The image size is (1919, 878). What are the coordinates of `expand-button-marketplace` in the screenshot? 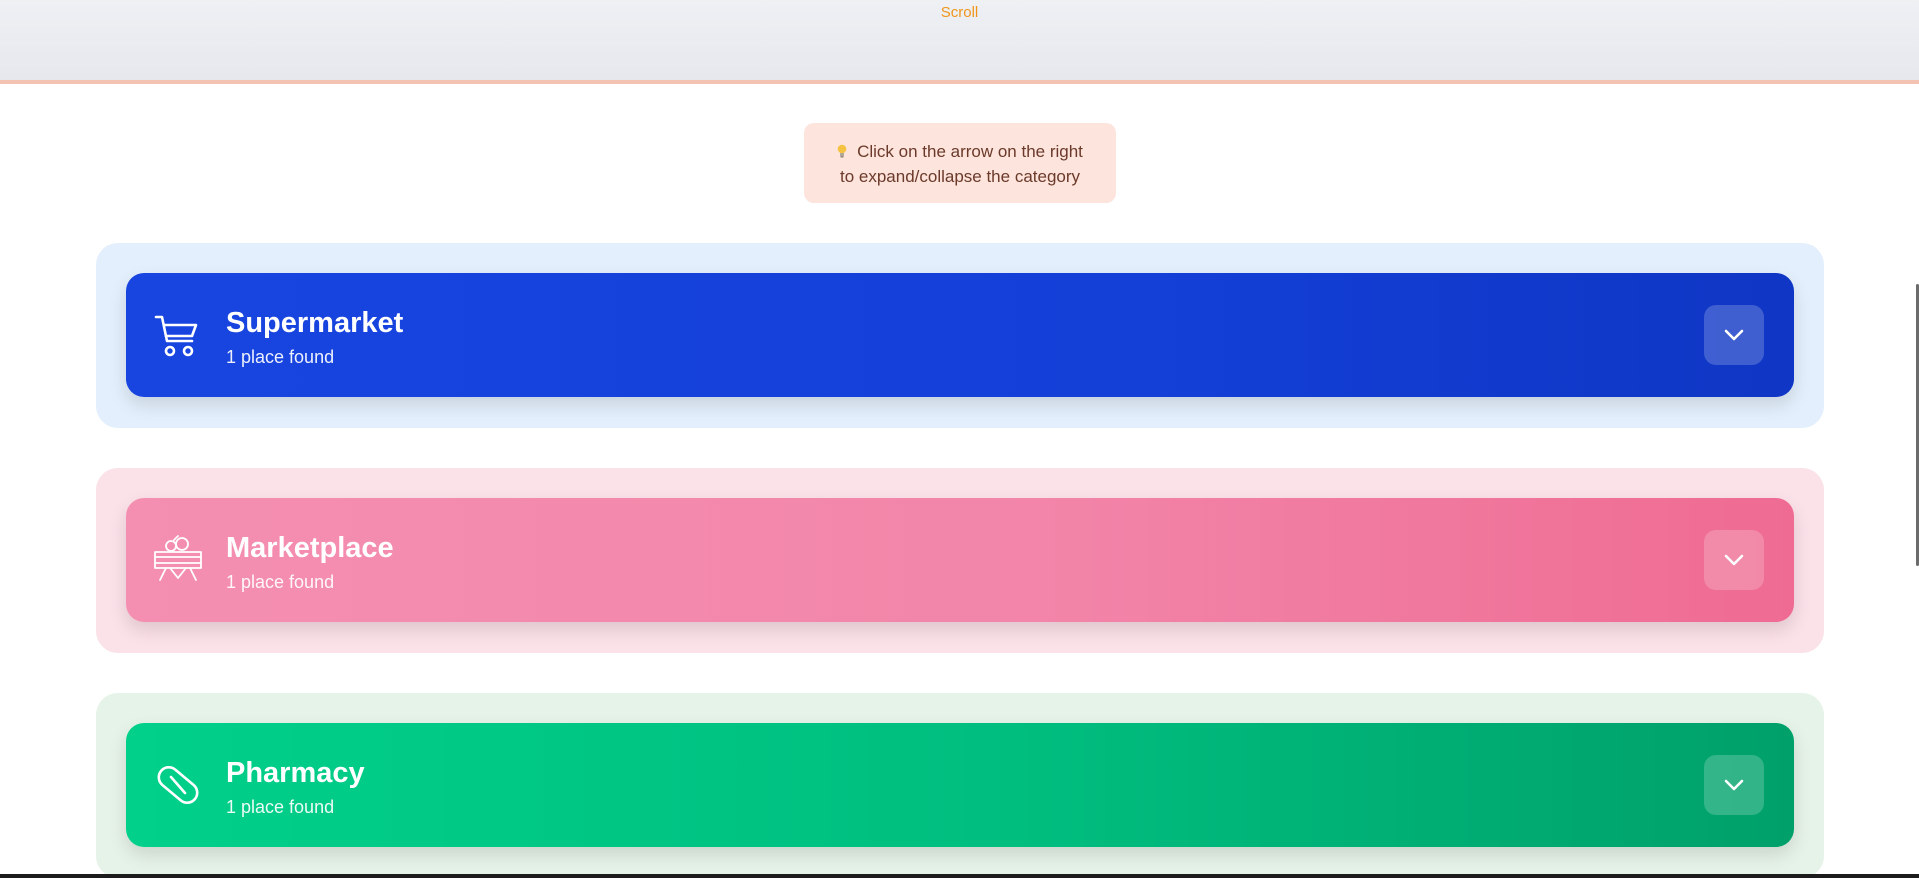 It's located at (1734, 560).